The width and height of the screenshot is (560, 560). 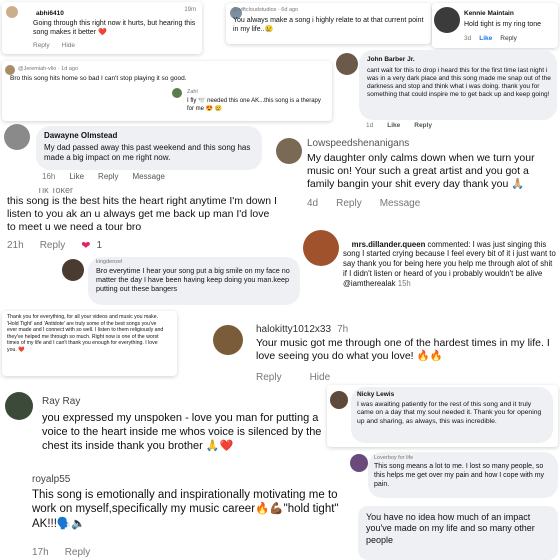 What do you see at coordinates (293, 329) in the screenshot?
I see `comment-user: halokitty1012x33` at bounding box center [293, 329].